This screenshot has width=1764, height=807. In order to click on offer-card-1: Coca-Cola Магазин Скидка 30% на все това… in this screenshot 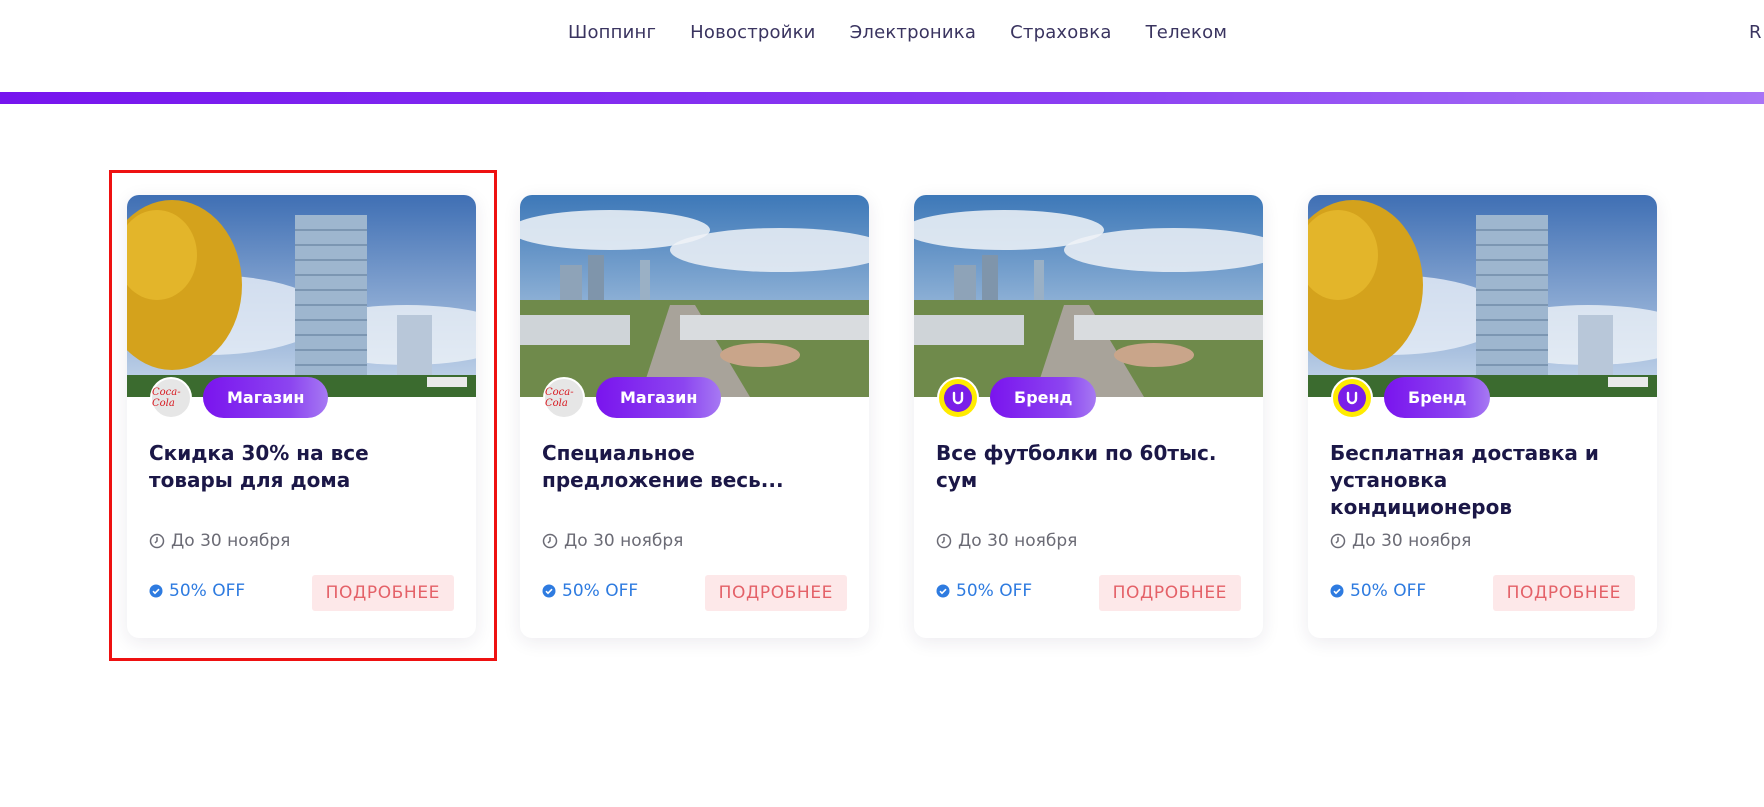, I will do `click(301, 416)`.